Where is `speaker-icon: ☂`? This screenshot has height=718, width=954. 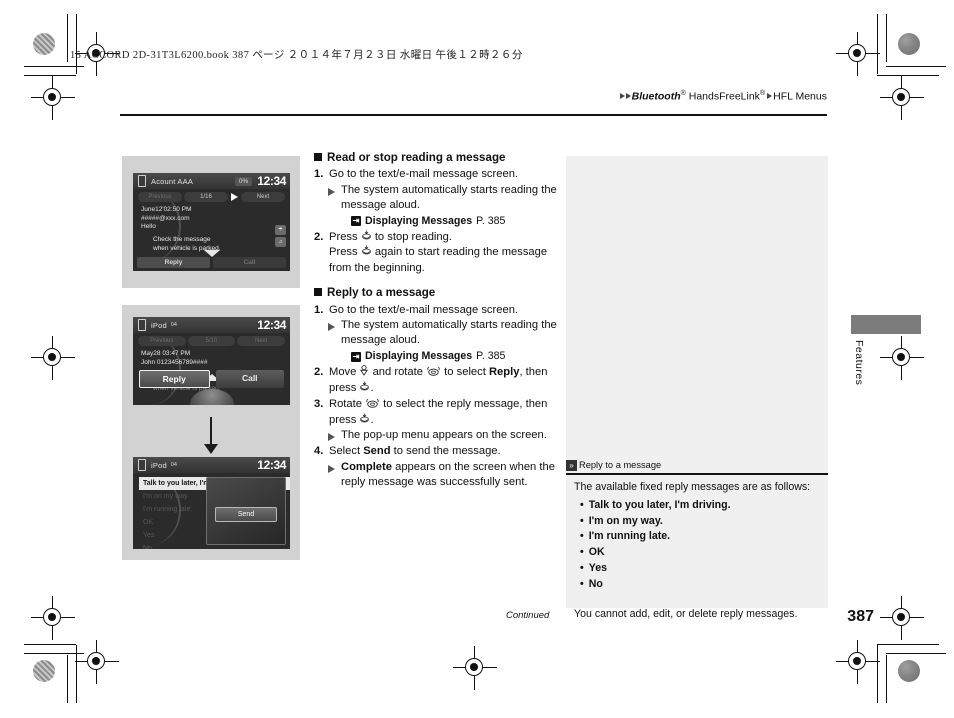 speaker-icon: ☂ is located at coordinates (280, 230).